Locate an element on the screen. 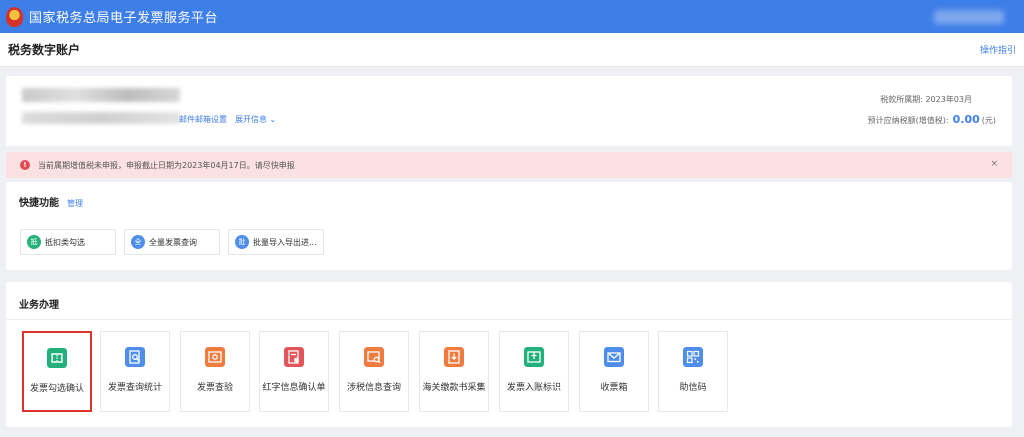 The width and height of the screenshot is (1024, 437). quick-functions-title: 快捷功能 is located at coordinates (39, 203).